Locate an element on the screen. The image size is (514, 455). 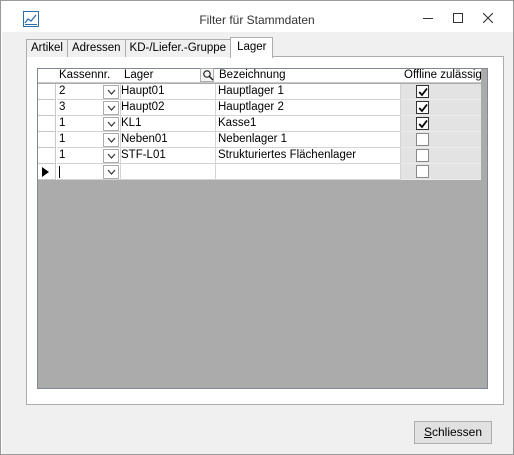
bezeichnung-cell: Nebenlager 1 is located at coordinates (308, 140).